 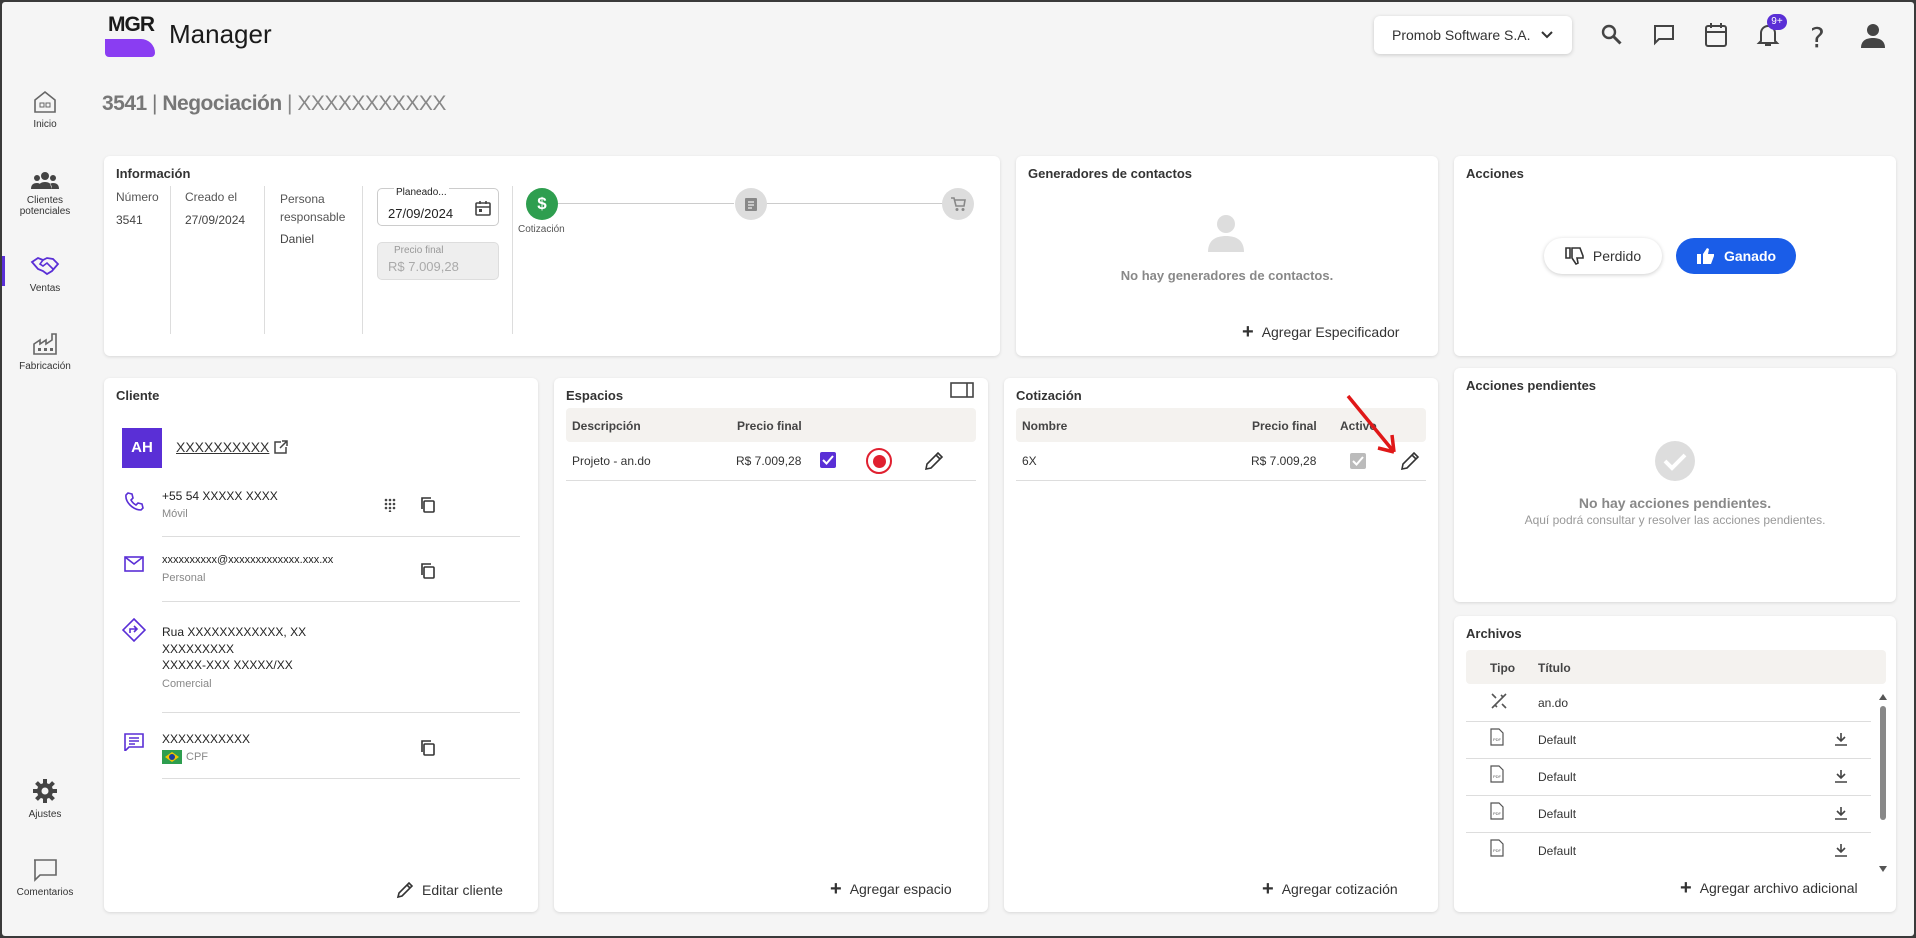 What do you see at coordinates (129, 220) in the screenshot?
I see `numero-value: 3541` at bounding box center [129, 220].